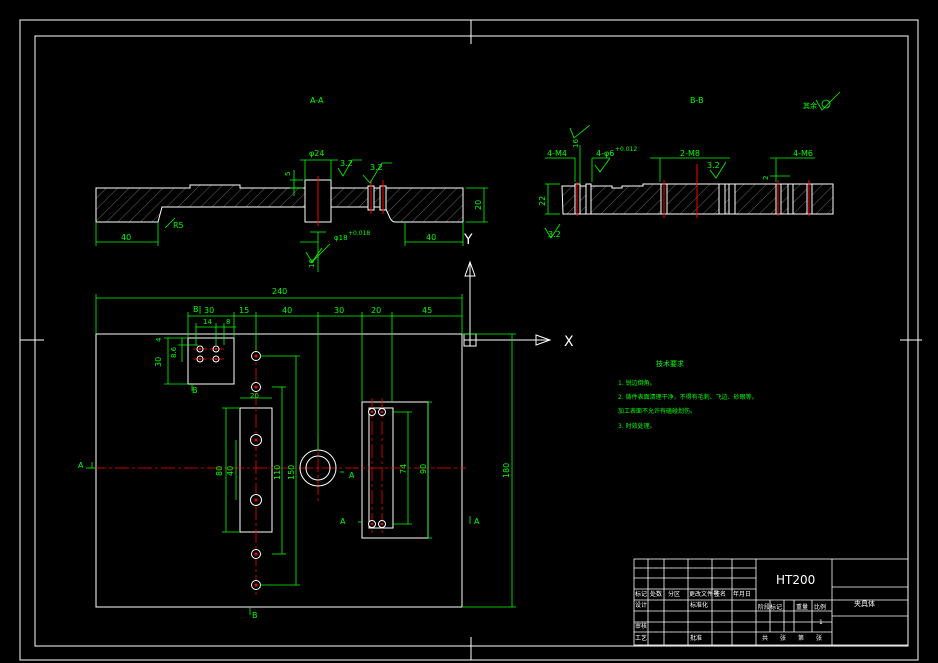 The height and width of the screenshot is (663, 938). I want to click on title-row-review: 审核, so click(641, 626).